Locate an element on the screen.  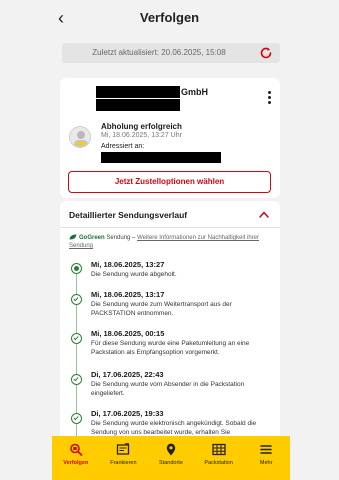
status-title: Abholung erfolgreich is located at coordinates (141, 126).